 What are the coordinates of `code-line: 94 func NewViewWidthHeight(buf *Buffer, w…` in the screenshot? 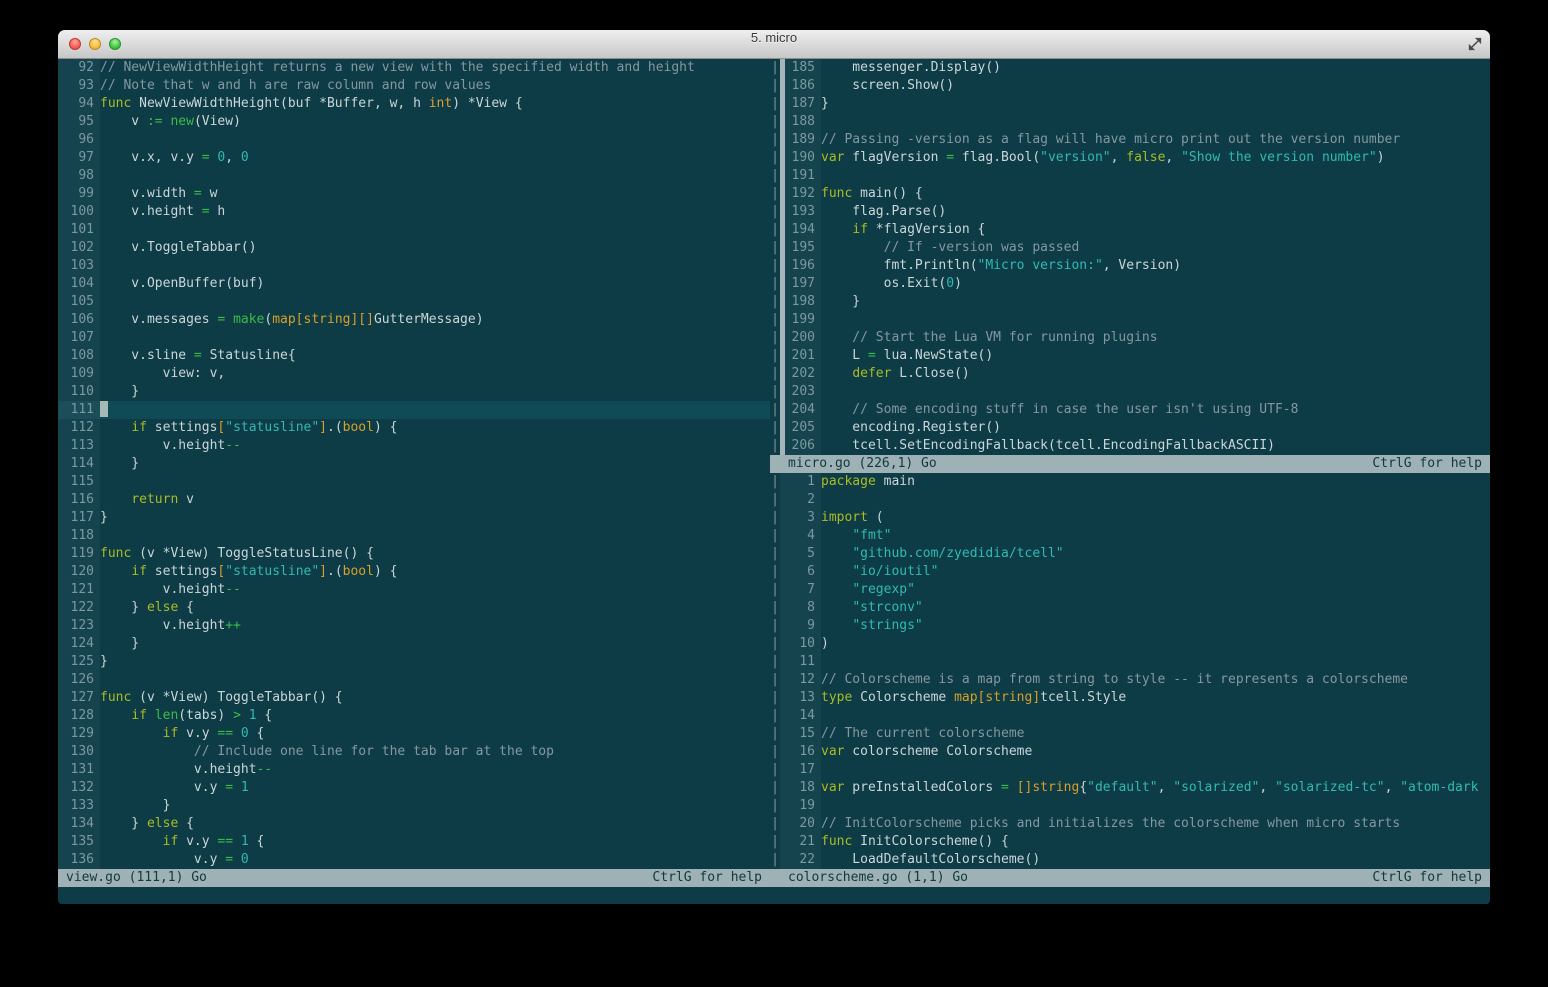 It's located at (414, 104).